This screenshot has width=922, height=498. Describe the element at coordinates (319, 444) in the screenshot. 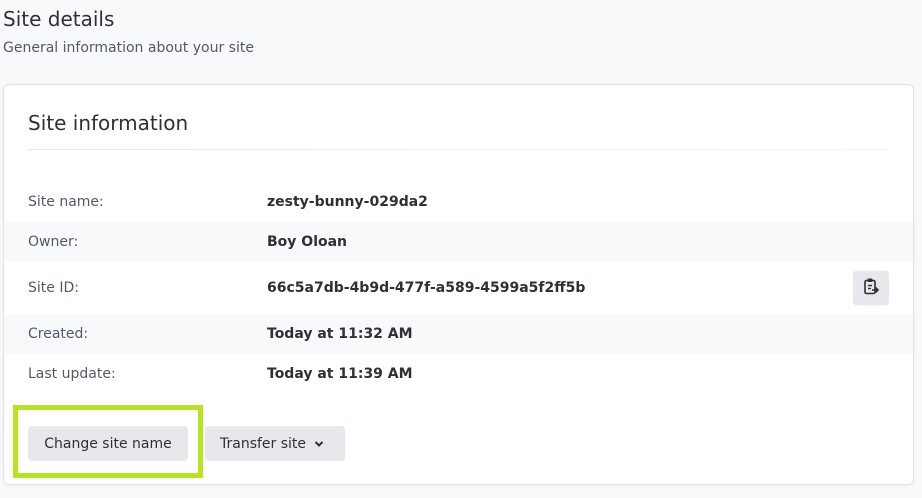

I see `chevron-down-icon` at that location.